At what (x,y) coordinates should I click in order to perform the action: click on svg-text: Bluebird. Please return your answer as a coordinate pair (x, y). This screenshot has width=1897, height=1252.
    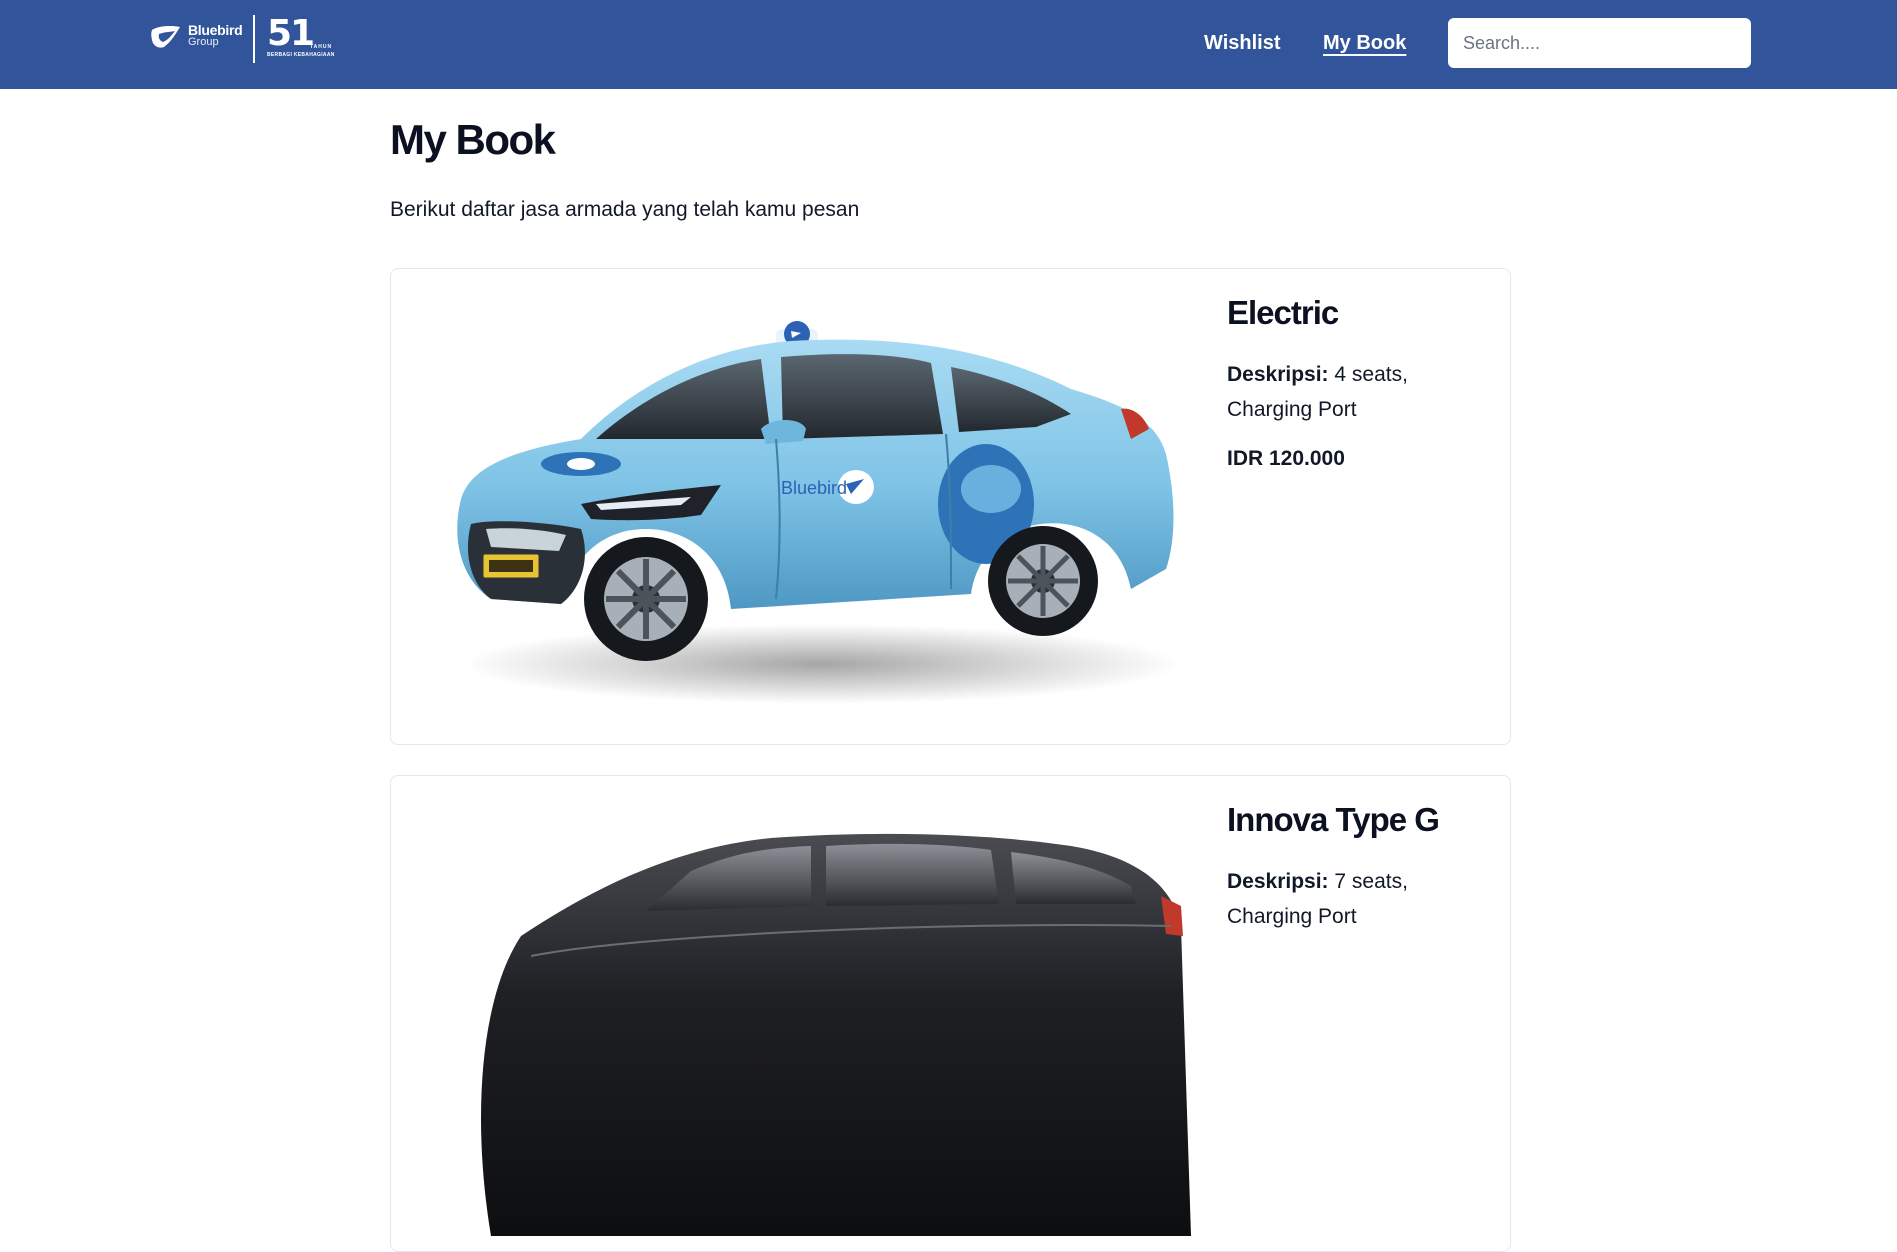
    Looking at the image, I should click on (814, 488).